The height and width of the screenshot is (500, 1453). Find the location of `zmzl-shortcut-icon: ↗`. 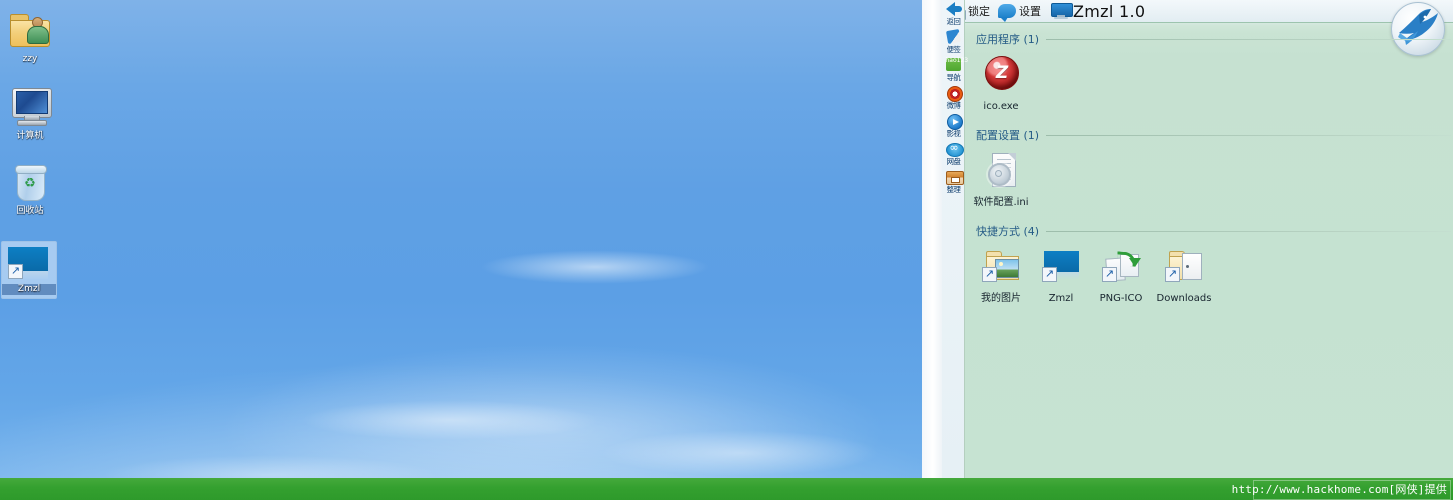

zmzl-shortcut-icon: ↗ is located at coordinates (29, 263).